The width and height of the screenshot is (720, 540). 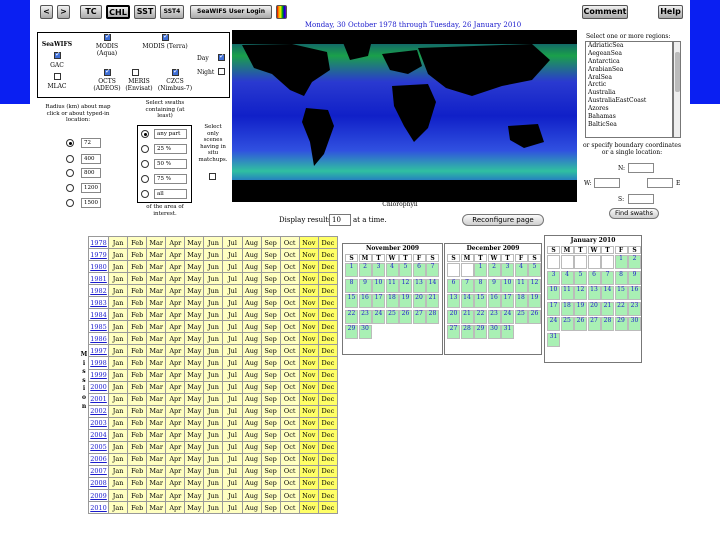 I want to click on calendar-day: 14, so click(x=467, y=301).